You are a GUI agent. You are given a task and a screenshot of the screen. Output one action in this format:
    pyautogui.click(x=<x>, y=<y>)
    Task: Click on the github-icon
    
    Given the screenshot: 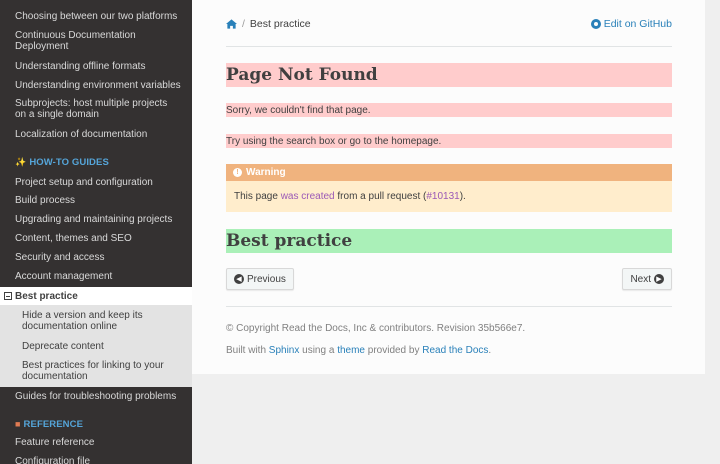 What is the action you would take?
    pyautogui.click(x=595, y=24)
    